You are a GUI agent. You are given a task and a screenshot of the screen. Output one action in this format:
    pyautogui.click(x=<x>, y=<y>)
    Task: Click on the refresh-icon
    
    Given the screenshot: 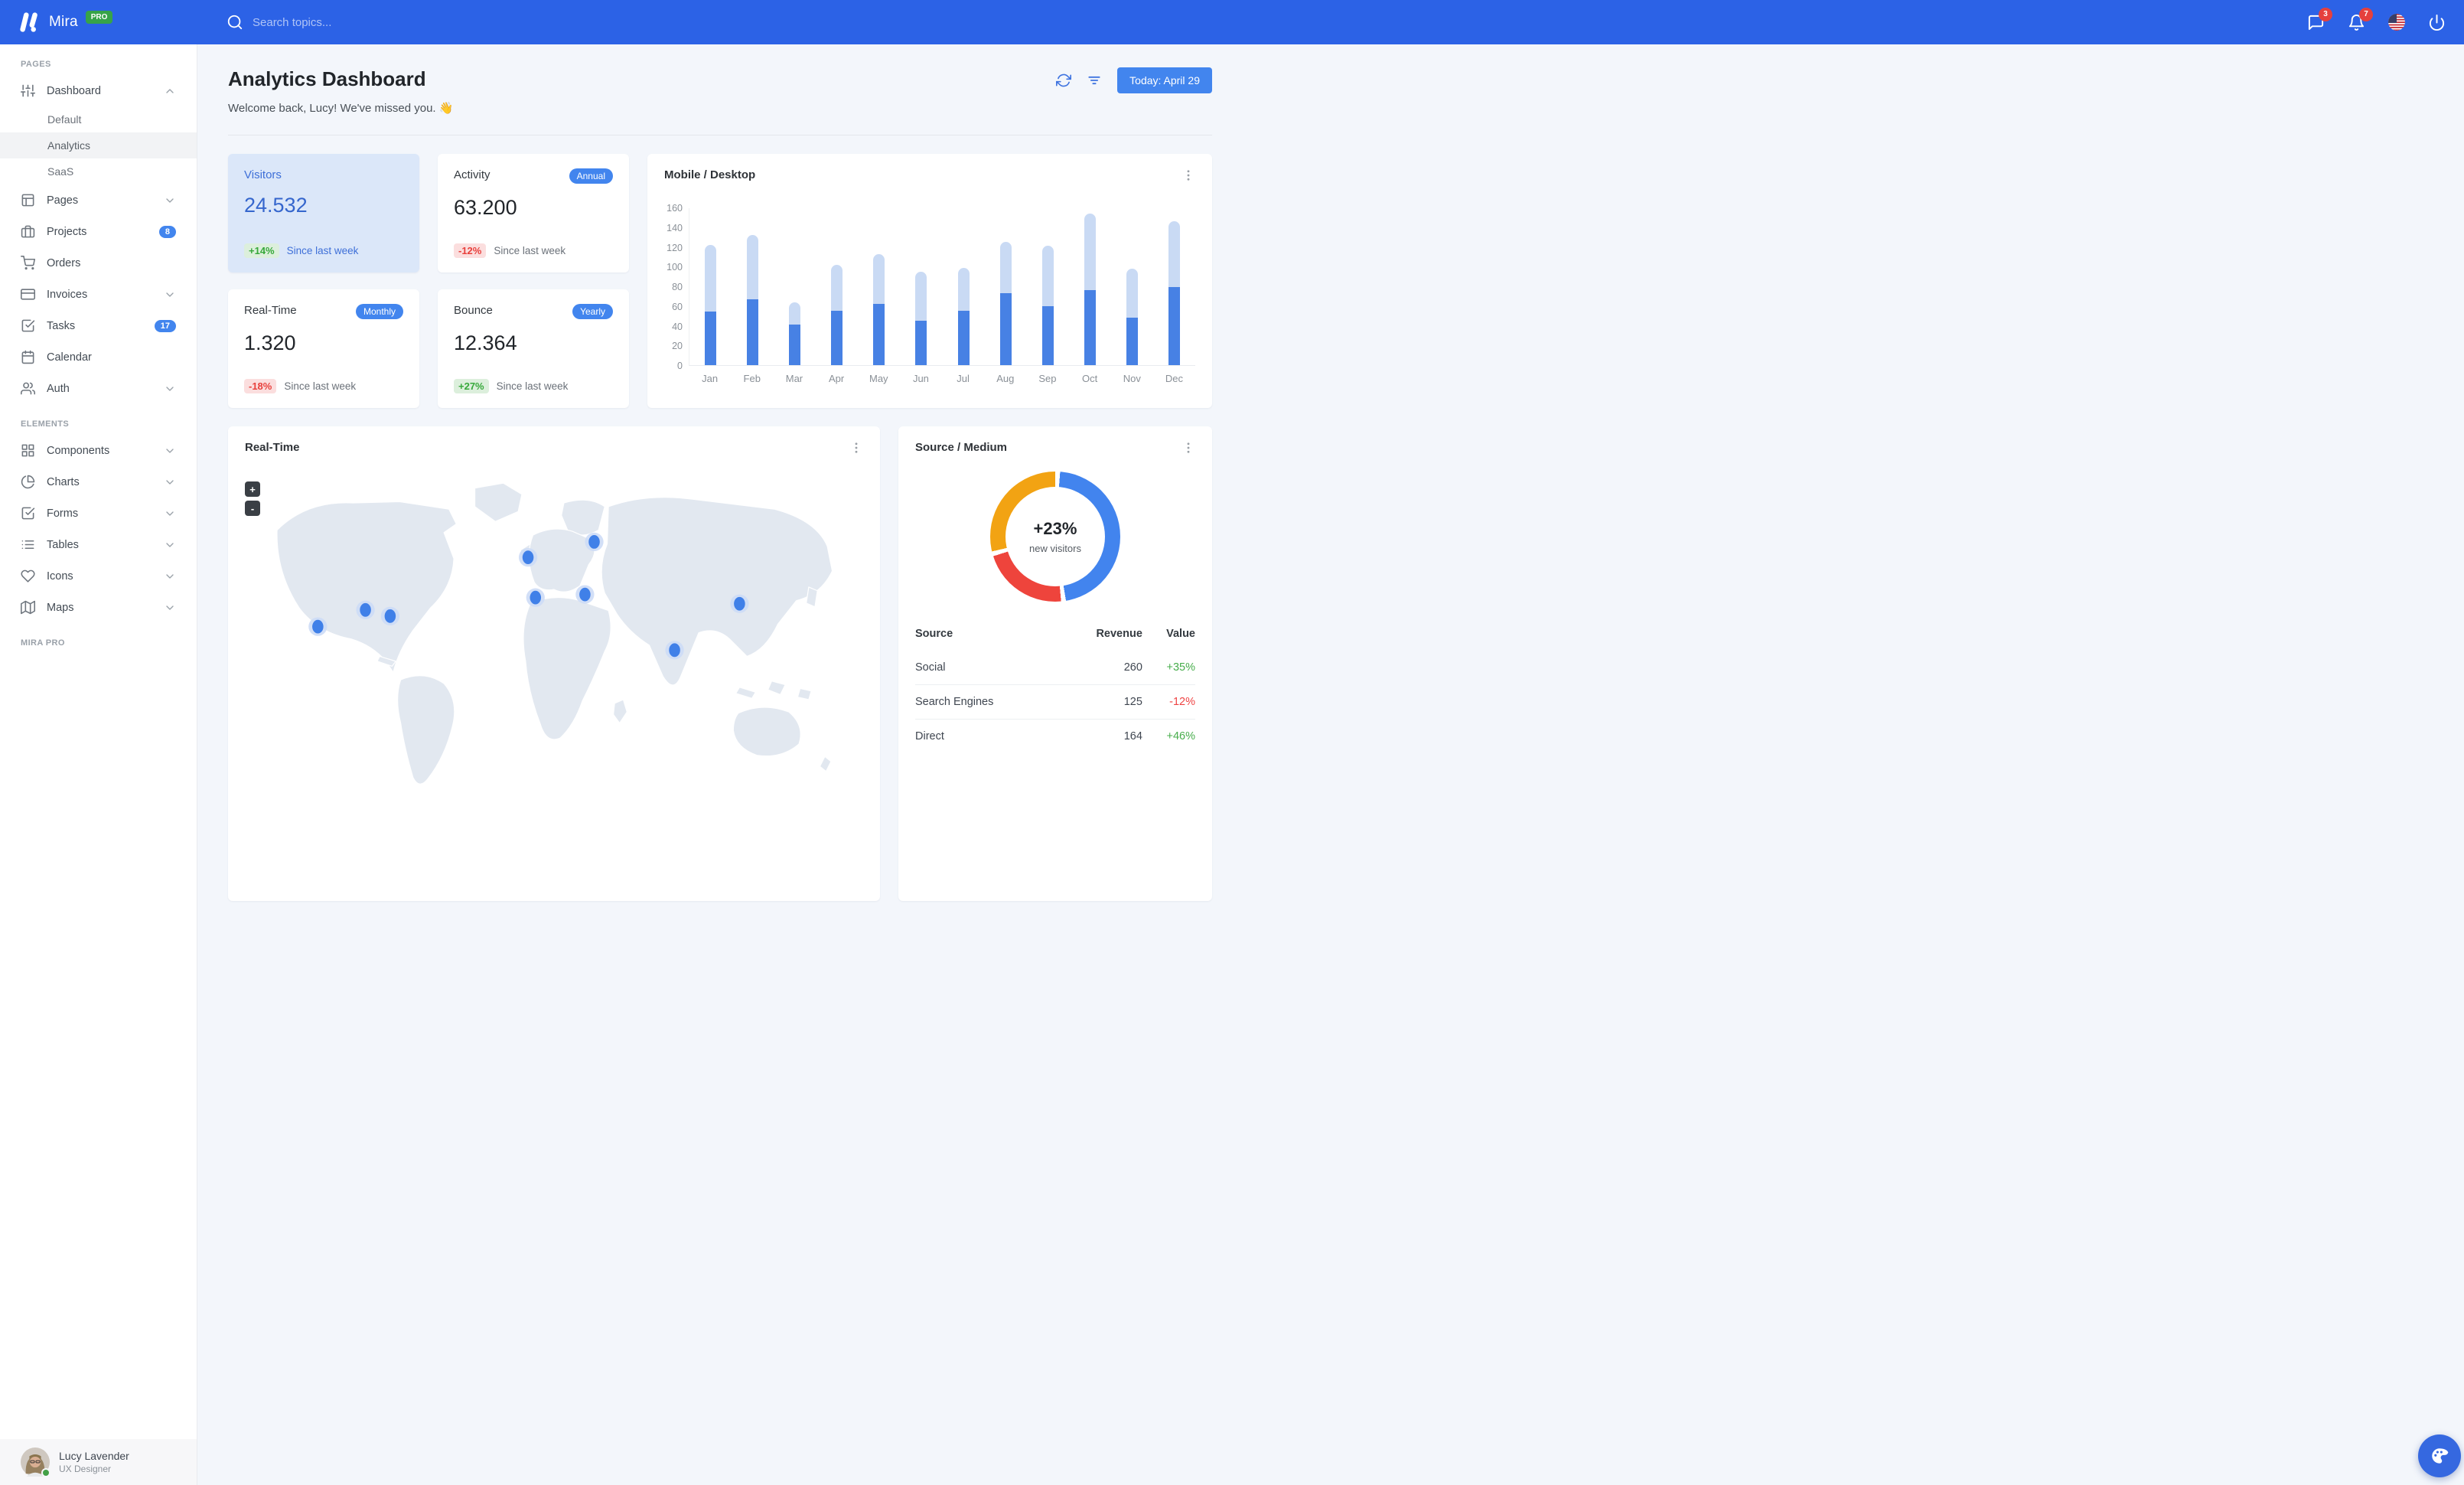 What is the action you would take?
    pyautogui.click(x=1064, y=80)
    